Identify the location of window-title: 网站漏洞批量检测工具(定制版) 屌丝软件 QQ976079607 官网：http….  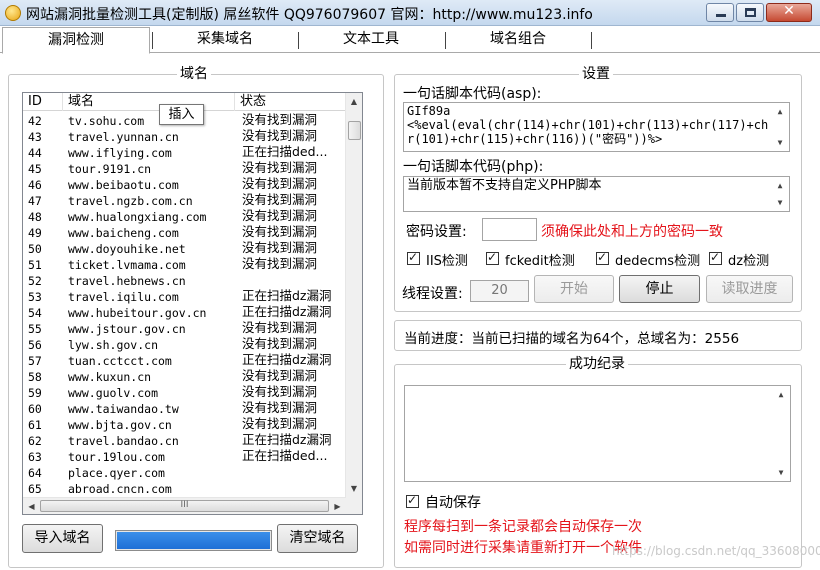
(309, 15).